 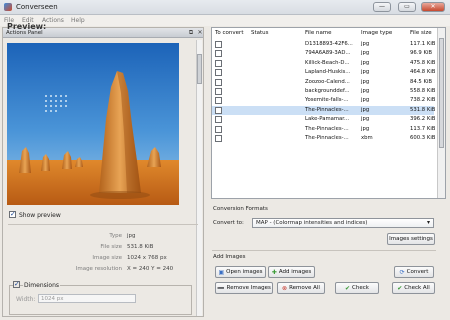 I want to click on minimize-button: —, so click(x=382, y=7).